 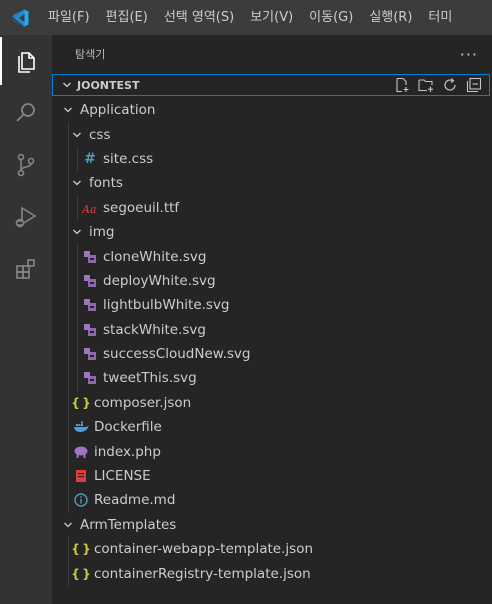 What do you see at coordinates (150, 378) in the screenshot?
I see `tree-item-label: tweetThis.svg` at bounding box center [150, 378].